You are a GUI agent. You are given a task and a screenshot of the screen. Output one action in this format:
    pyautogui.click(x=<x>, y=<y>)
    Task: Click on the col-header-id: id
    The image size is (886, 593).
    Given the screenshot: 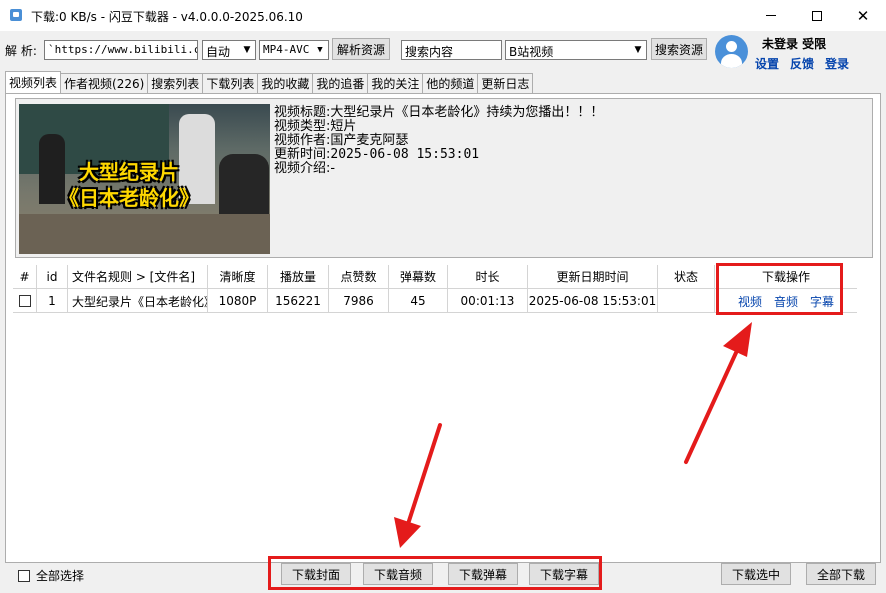 What is the action you would take?
    pyautogui.click(x=52, y=277)
    